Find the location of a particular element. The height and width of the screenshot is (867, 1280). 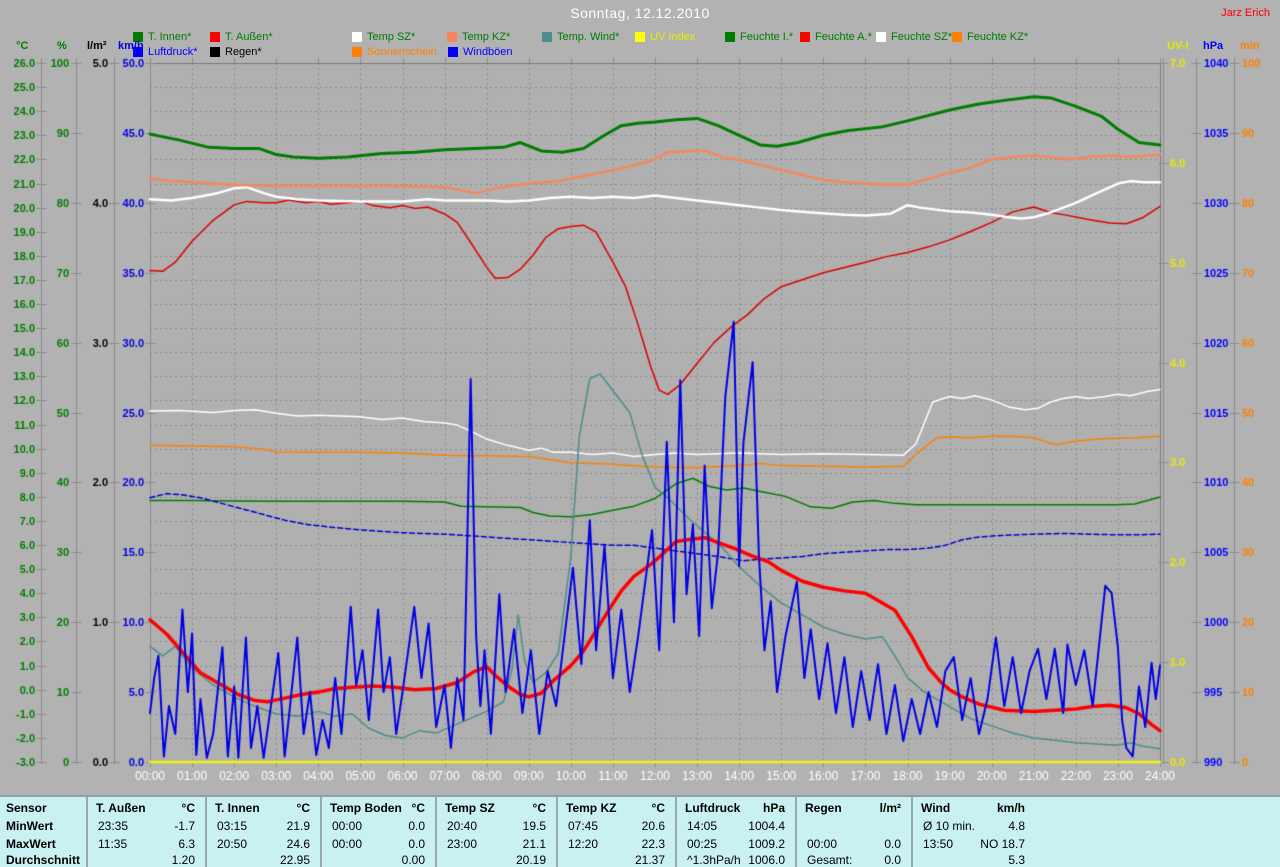

legend-item-feuchte-sz: Feuchte SZ* is located at coordinates (914, 37).